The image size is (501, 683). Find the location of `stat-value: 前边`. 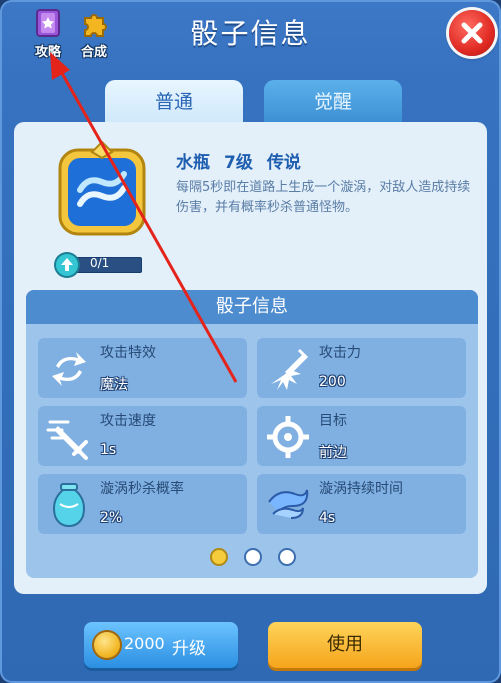

stat-value: 前边 is located at coordinates (333, 453).